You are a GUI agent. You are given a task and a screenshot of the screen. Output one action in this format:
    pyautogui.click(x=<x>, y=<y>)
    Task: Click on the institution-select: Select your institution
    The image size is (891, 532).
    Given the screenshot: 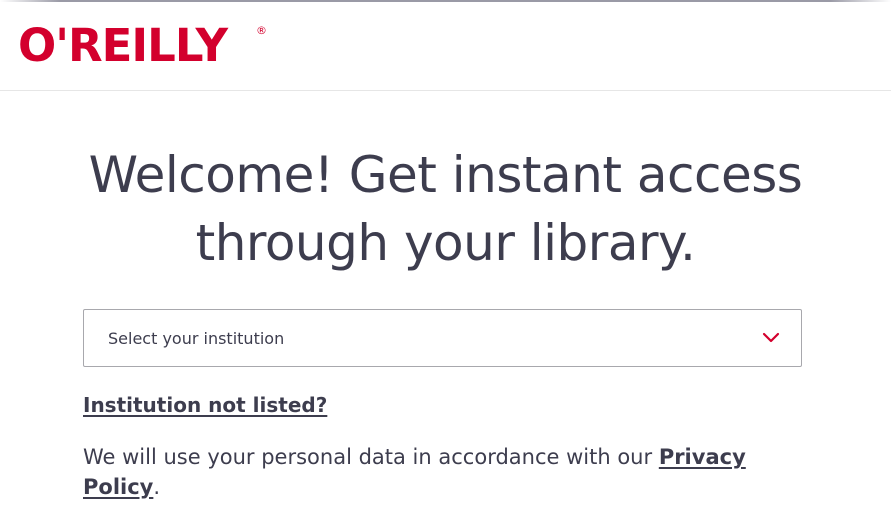 What is the action you would take?
    pyautogui.click(x=442, y=338)
    